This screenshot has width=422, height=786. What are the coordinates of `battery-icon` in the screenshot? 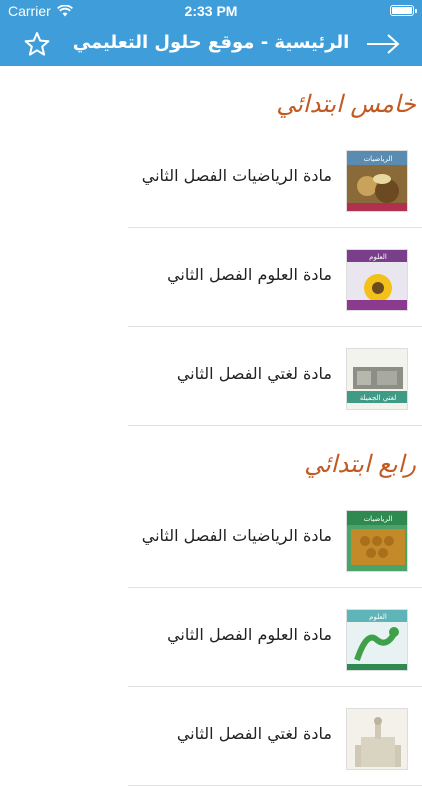 It's located at (403, 10).